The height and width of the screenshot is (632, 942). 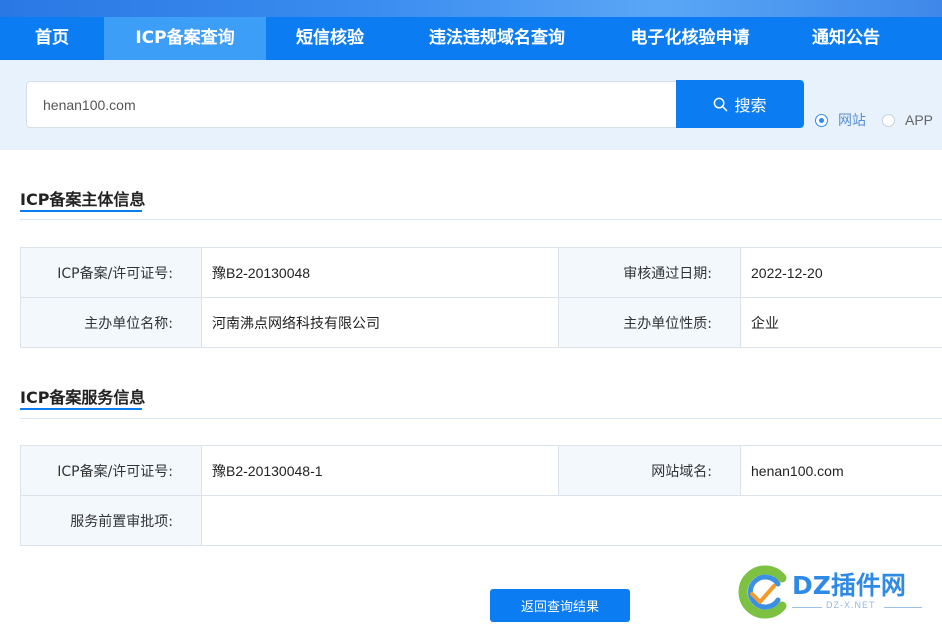 What do you see at coordinates (185, 38) in the screenshot?
I see `nav-item-icp-query: ICP备案查询` at bounding box center [185, 38].